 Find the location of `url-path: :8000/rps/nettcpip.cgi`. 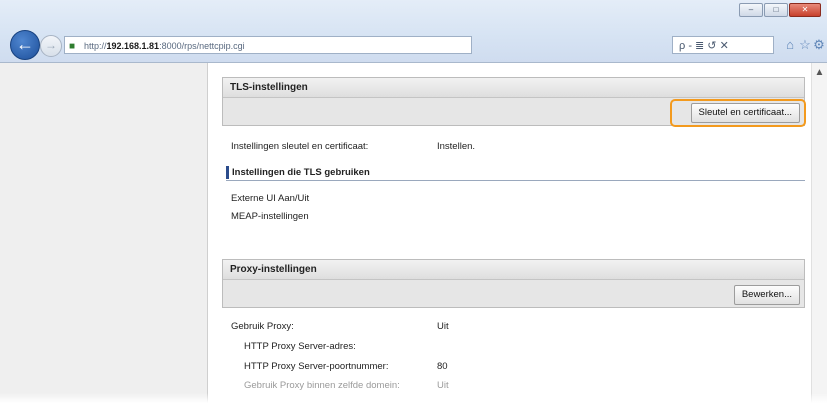

url-path: :8000/rps/nettcpip.cgi is located at coordinates (202, 46).